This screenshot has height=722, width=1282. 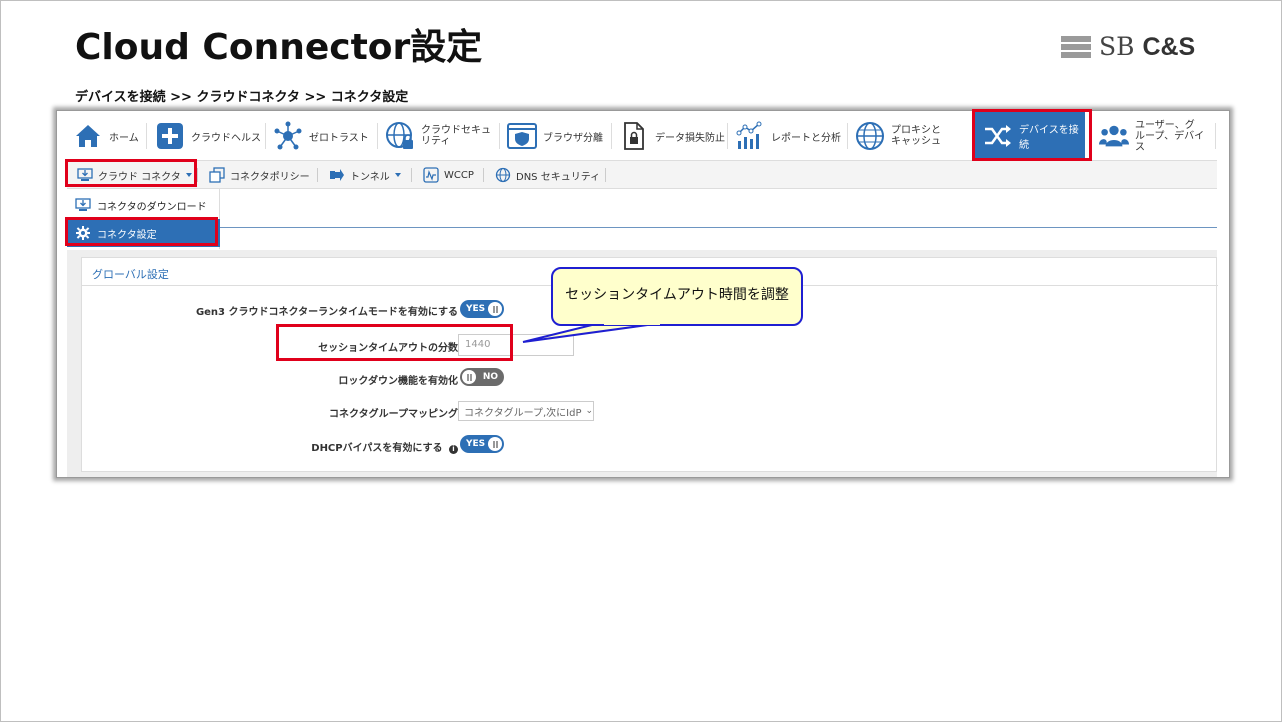 What do you see at coordinates (141, 231) in the screenshot?
I see `highlight-connector-settings` at bounding box center [141, 231].